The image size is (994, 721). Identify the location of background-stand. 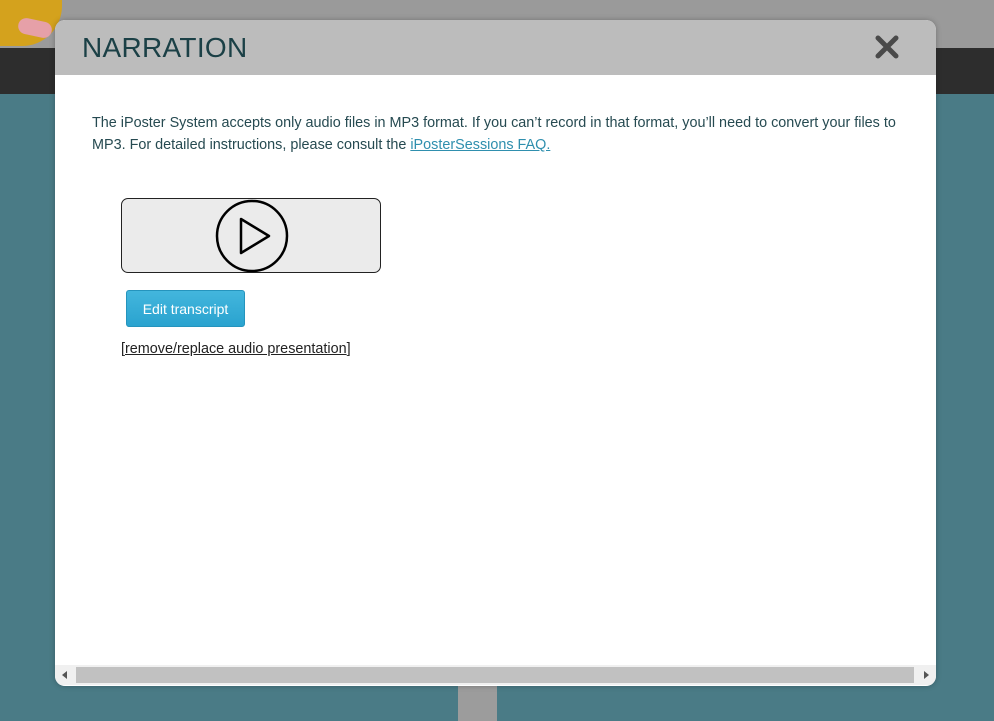
(477, 702).